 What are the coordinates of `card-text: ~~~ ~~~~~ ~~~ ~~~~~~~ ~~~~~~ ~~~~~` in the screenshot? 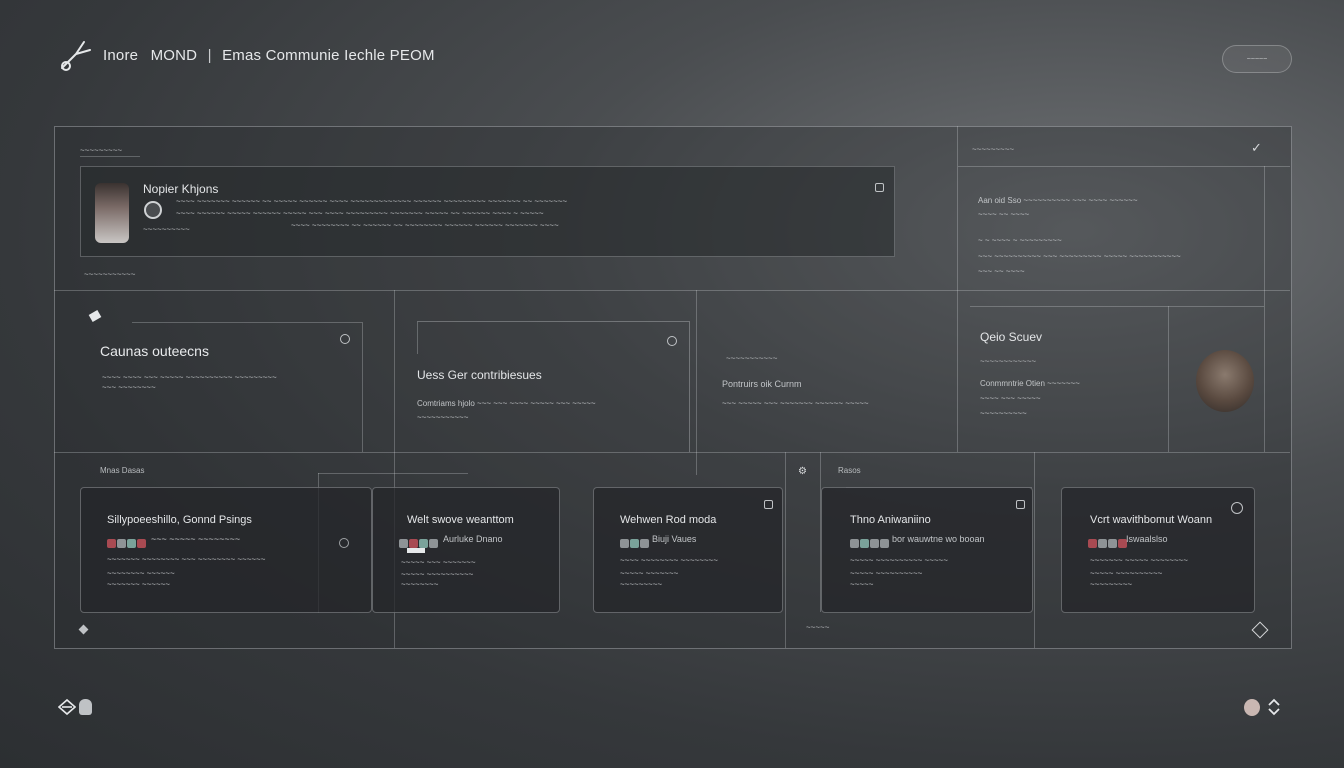 It's located at (795, 403).